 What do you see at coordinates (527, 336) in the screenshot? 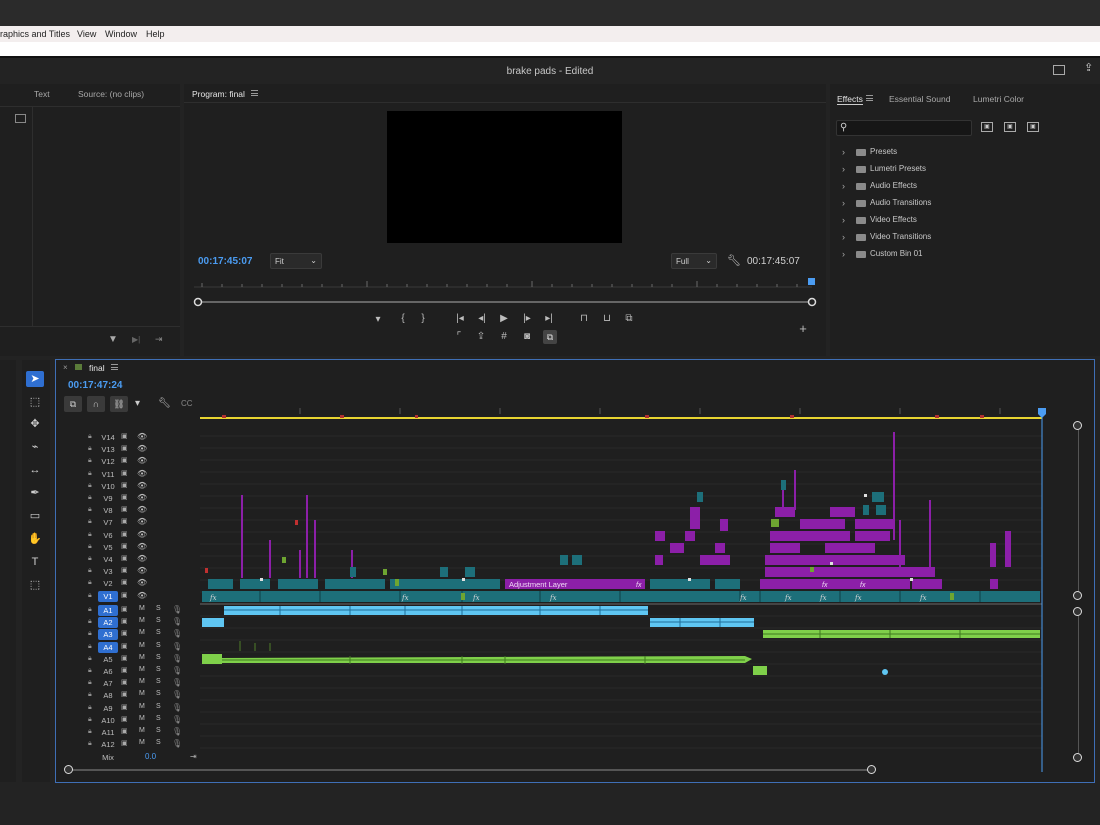
I see `camera-icon: ◙` at bounding box center [527, 336].